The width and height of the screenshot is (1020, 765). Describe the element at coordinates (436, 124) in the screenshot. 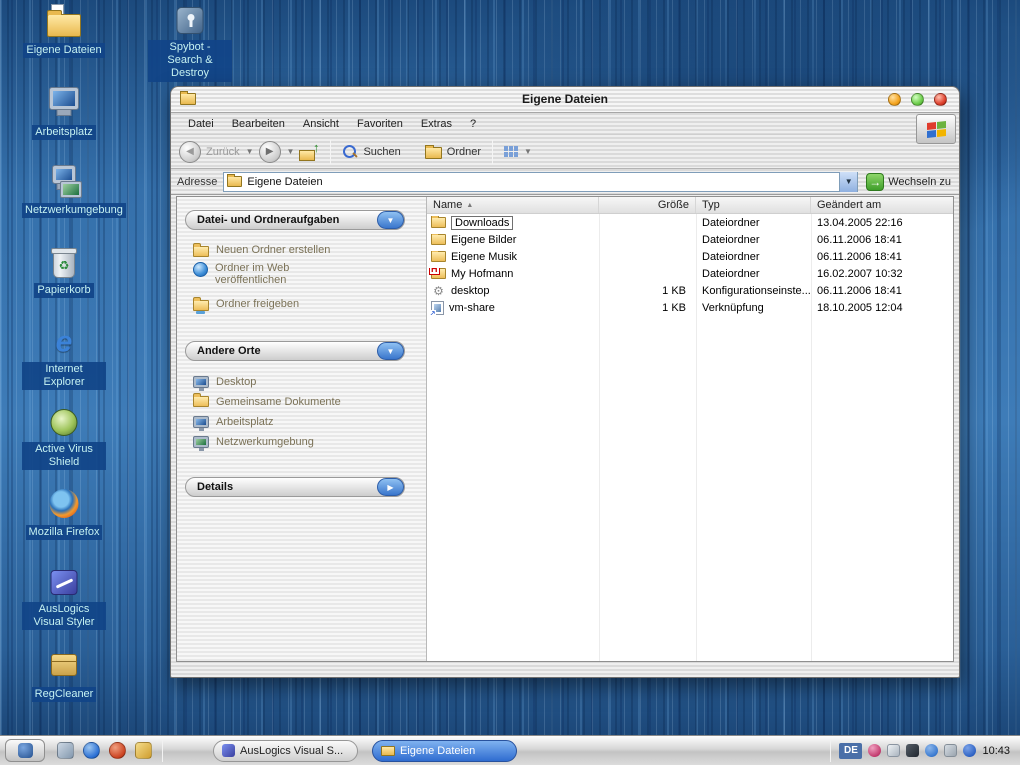

I see `menu-extras: Extras` at that location.